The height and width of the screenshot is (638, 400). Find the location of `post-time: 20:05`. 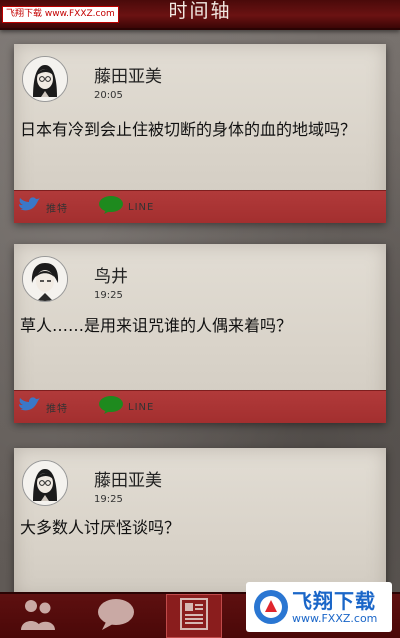

post-time: 20:05 is located at coordinates (108, 95).